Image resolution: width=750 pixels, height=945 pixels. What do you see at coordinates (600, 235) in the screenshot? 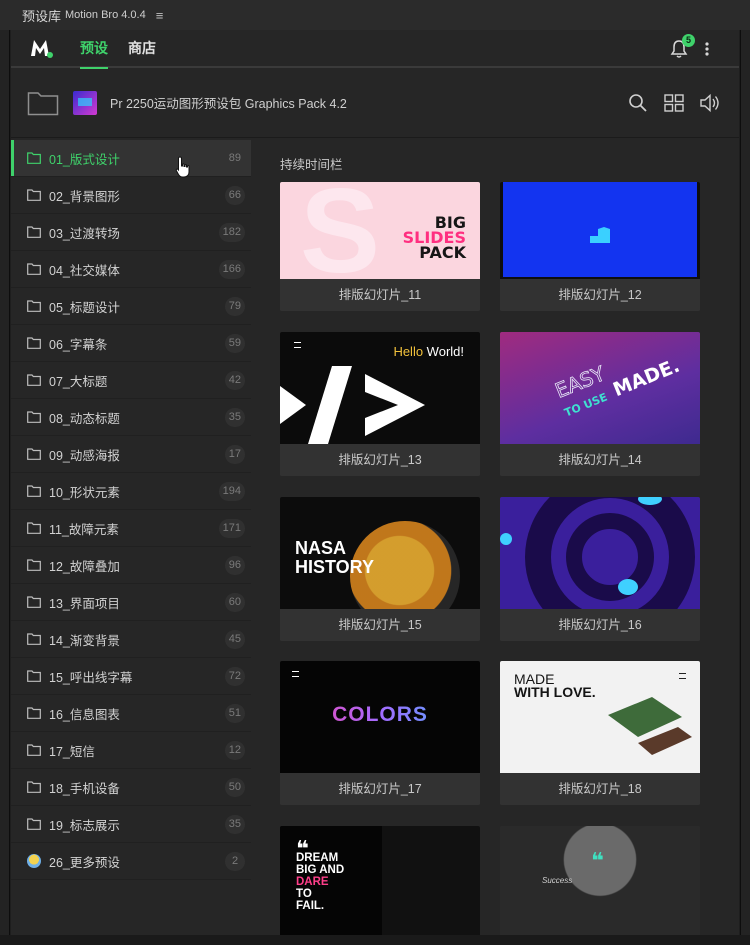
I see `thumb-logo` at bounding box center [600, 235].